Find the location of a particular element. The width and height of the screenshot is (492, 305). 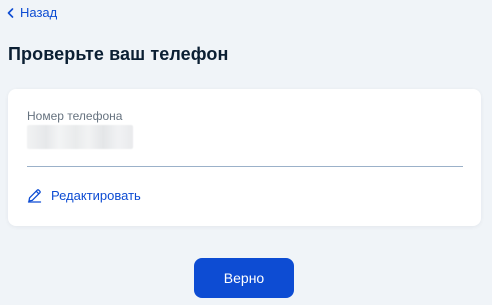

edit-button: Редактировать is located at coordinates (84, 195).